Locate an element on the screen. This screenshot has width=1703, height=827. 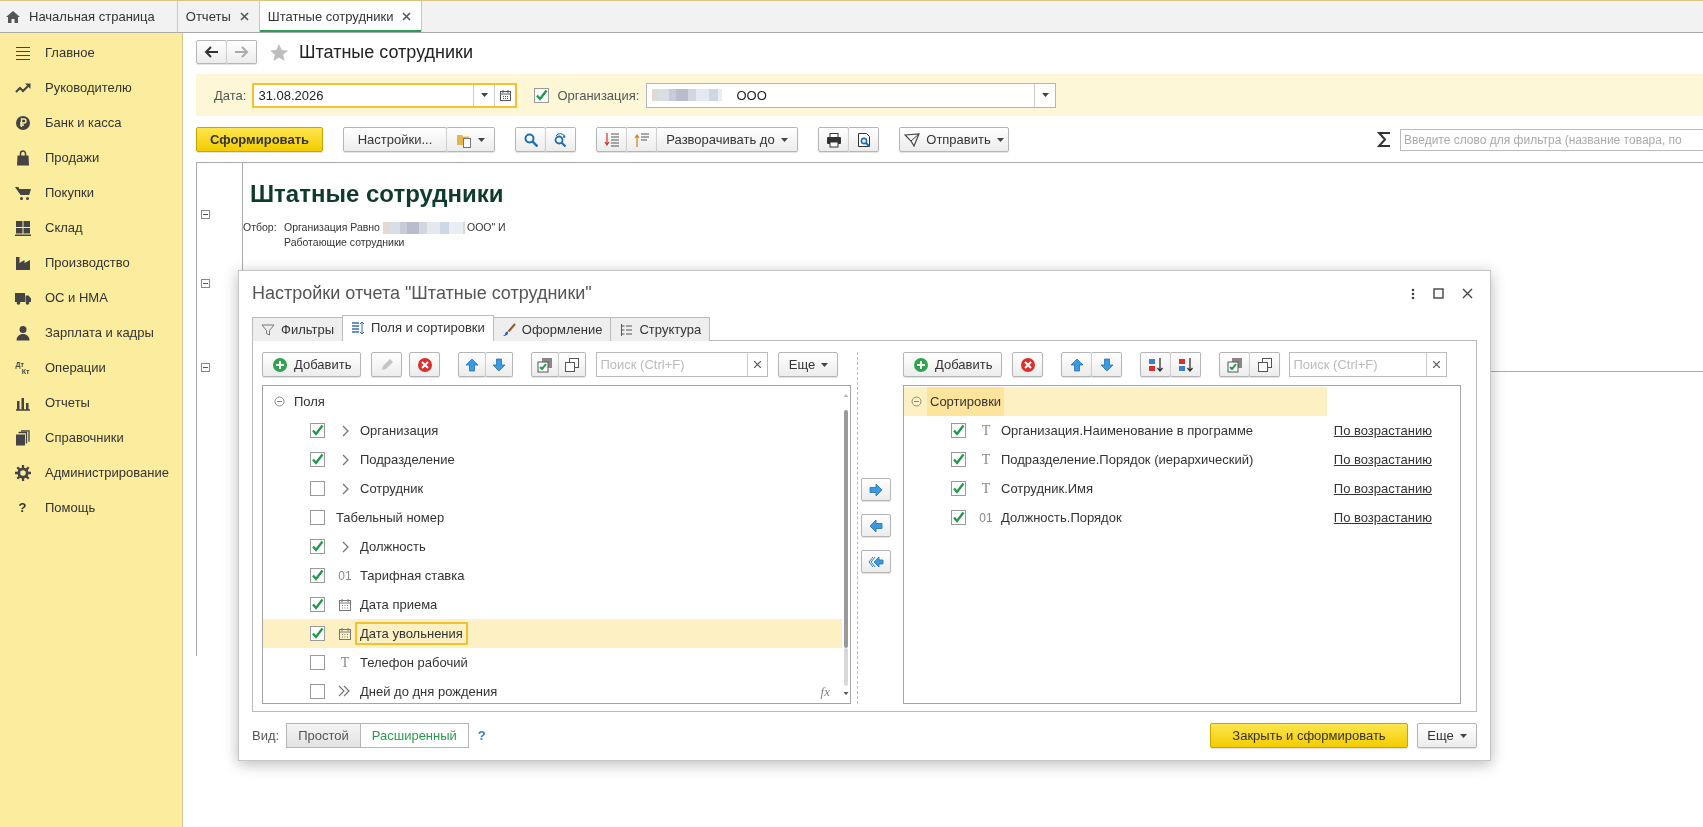
tab: Структура is located at coordinates (660, 329).